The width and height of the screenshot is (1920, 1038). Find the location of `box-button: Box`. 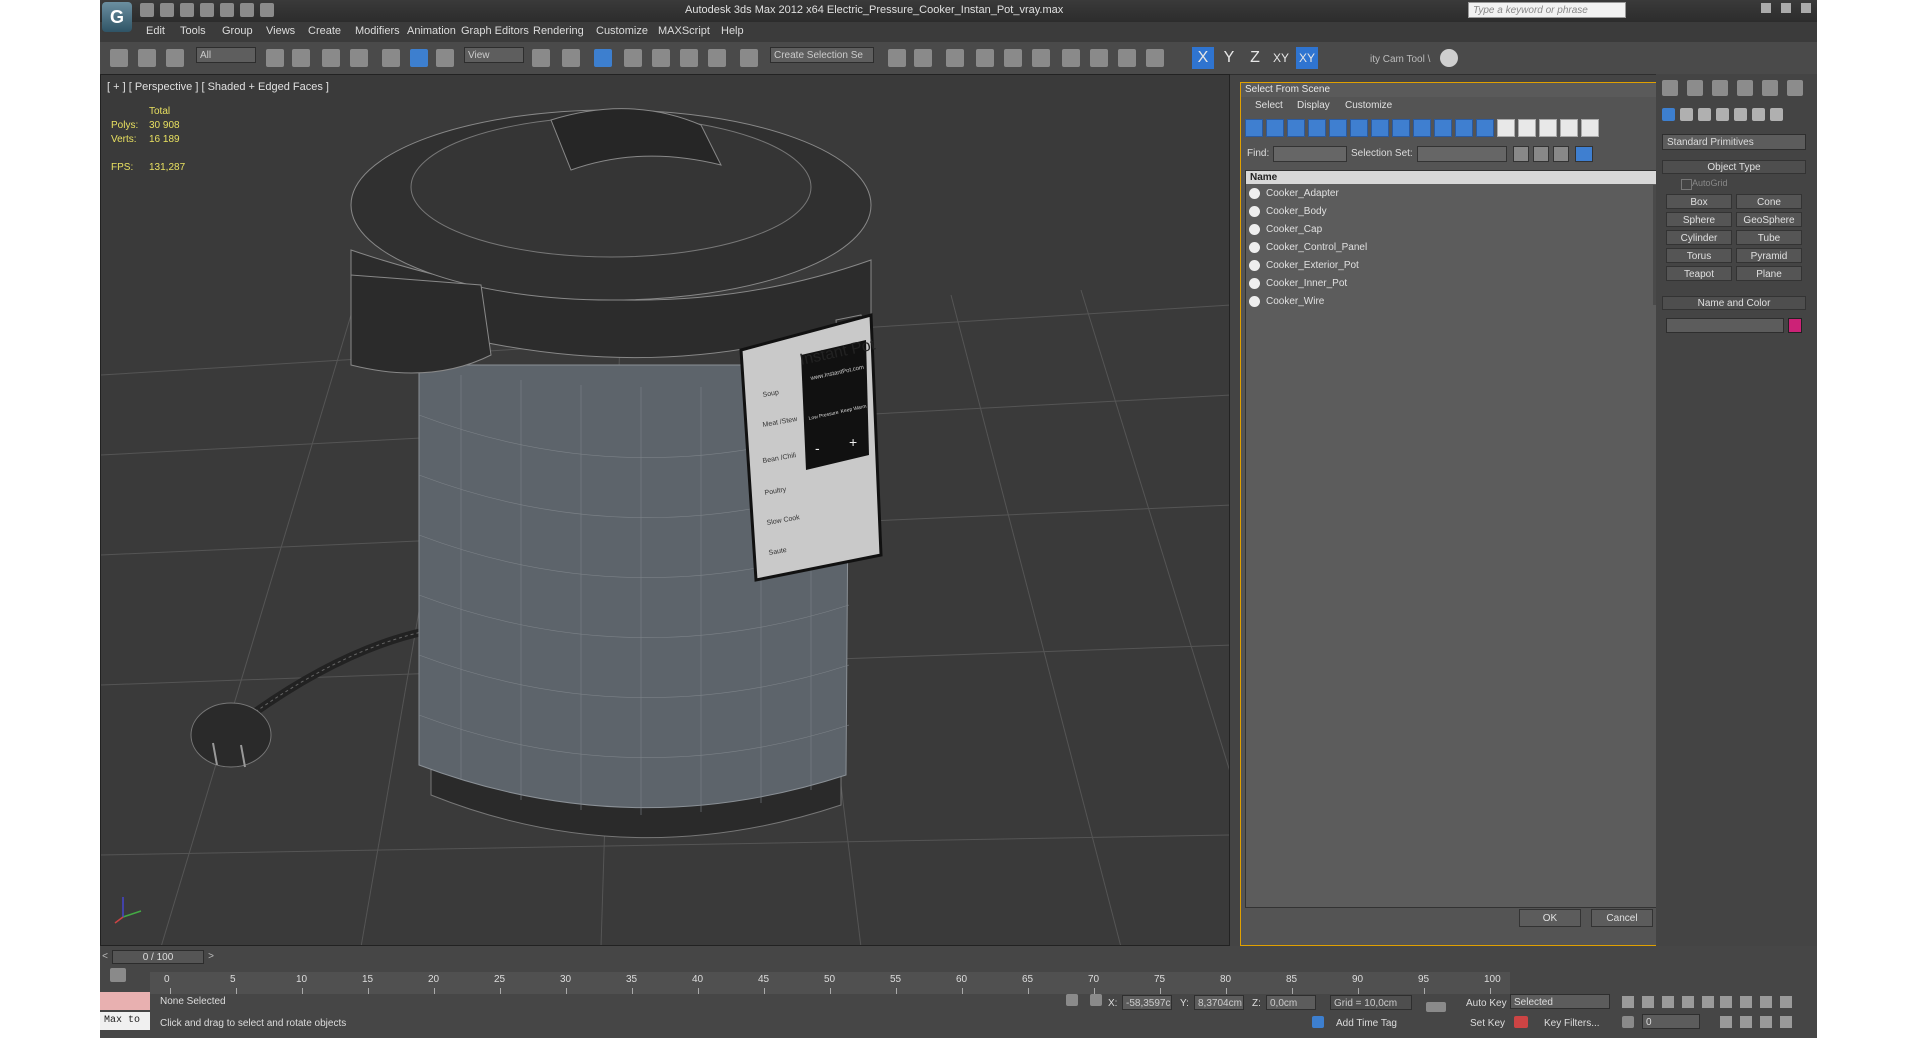

box-button: Box is located at coordinates (1699, 201).